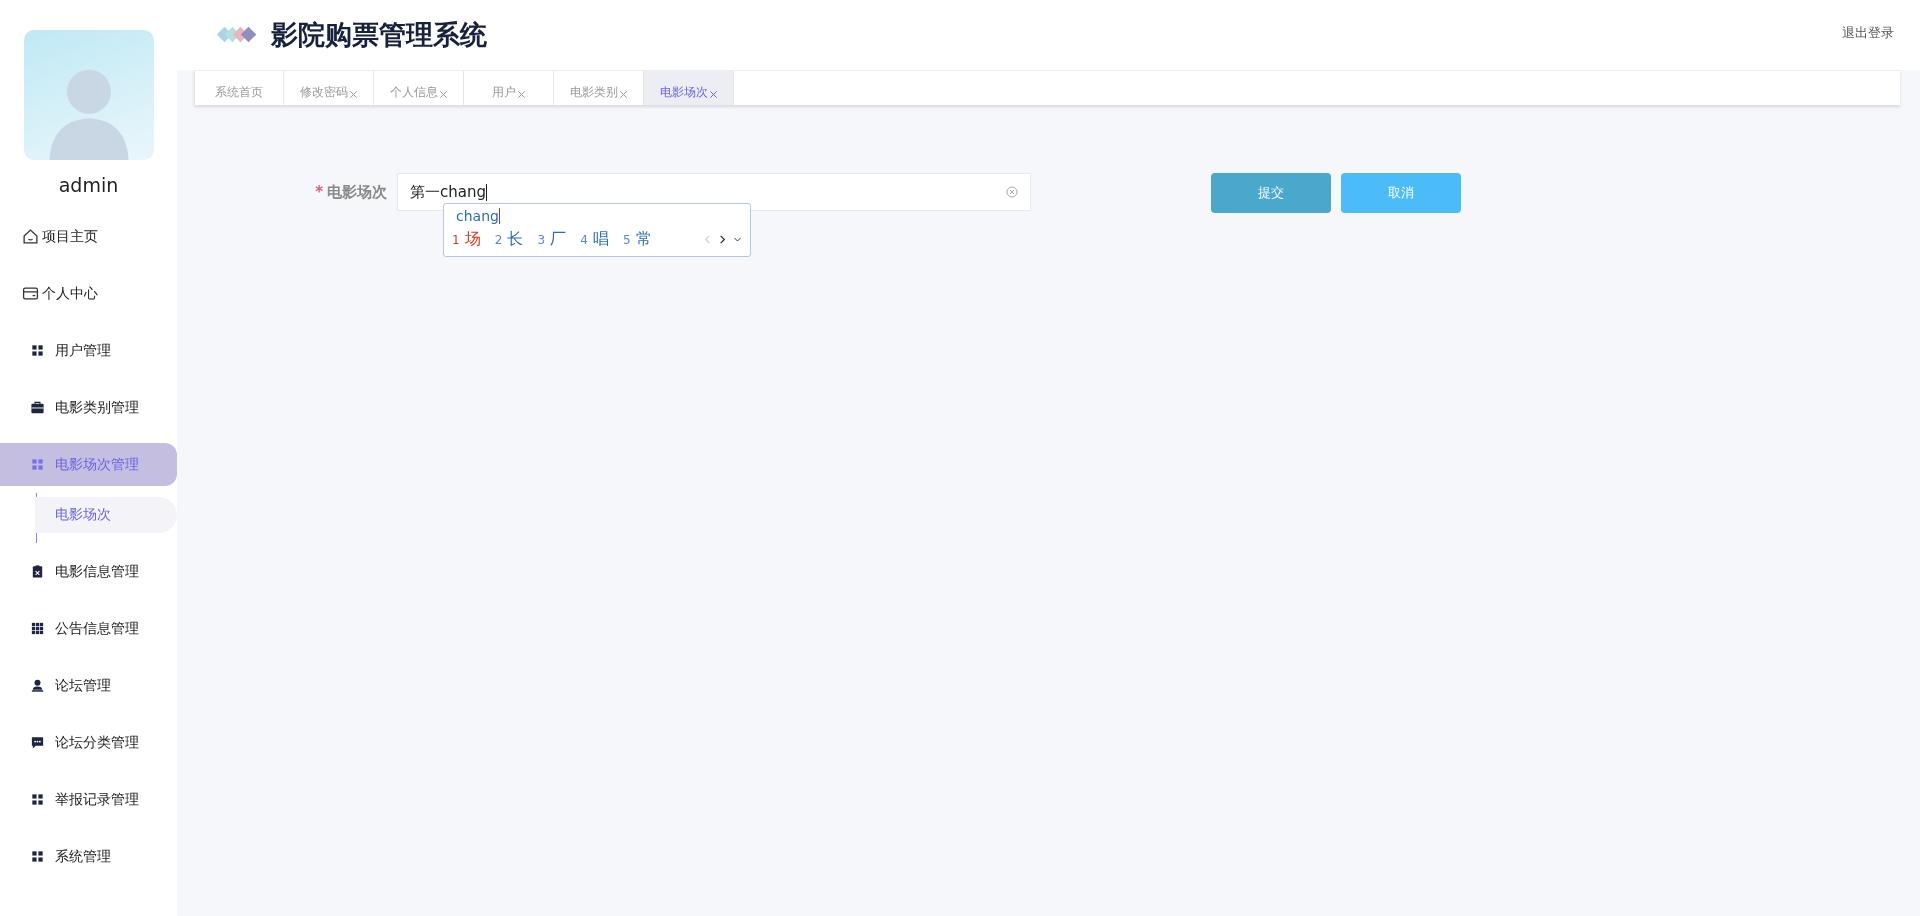 The height and width of the screenshot is (916, 1920). I want to click on app-title: 影院购票管理系统, so click(379, 35).